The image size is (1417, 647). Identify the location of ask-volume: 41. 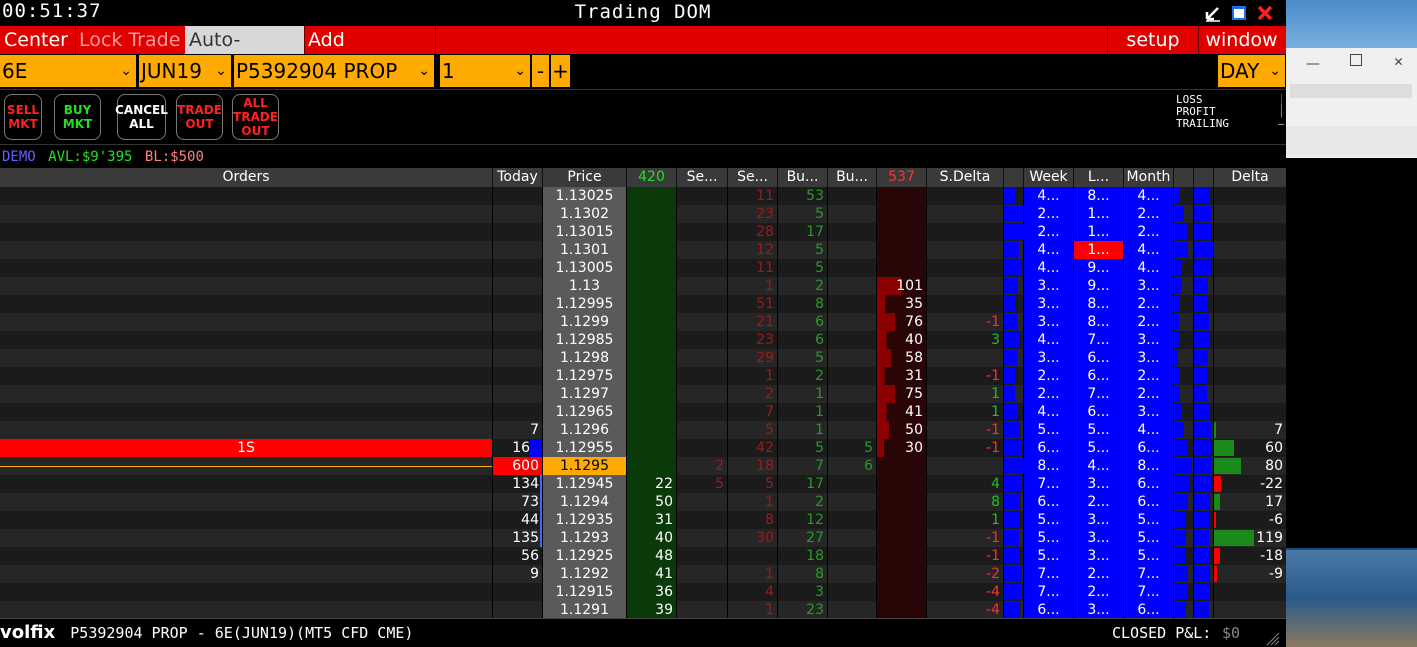
(901, 412).